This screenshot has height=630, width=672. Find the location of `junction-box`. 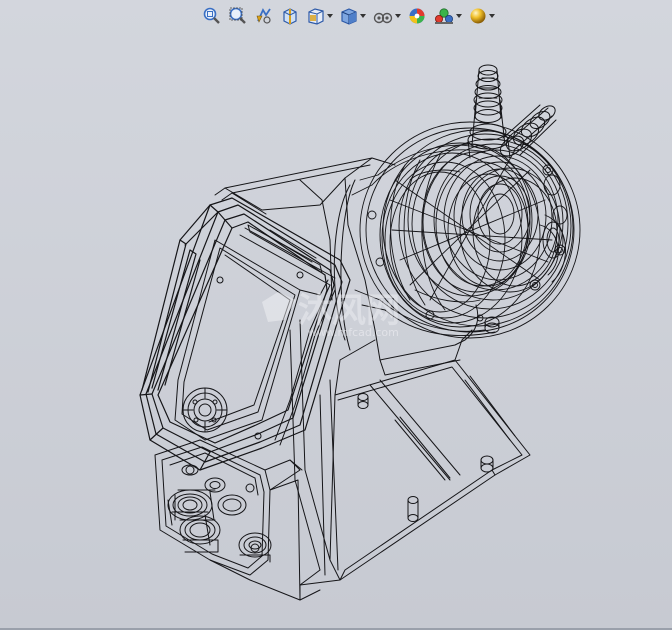

junction-box is located at coordinates (228, 520).